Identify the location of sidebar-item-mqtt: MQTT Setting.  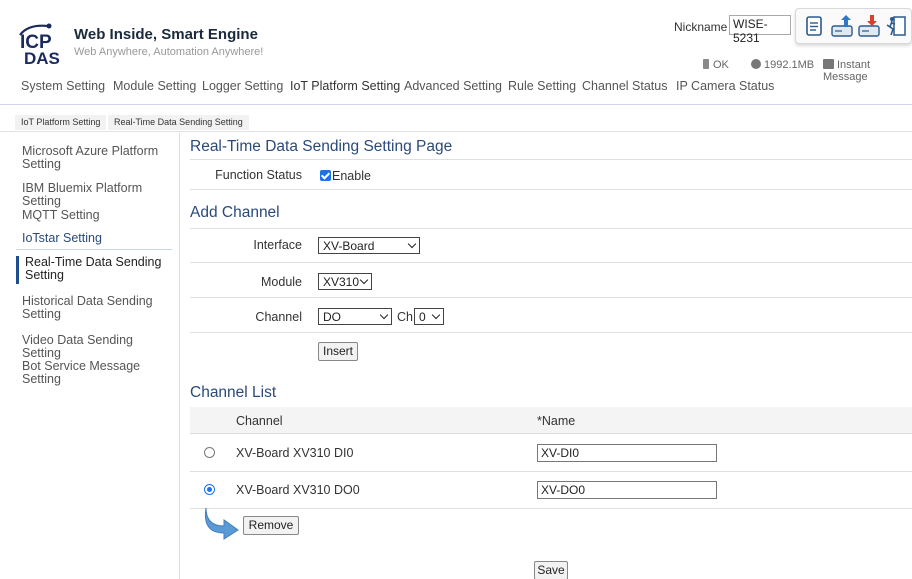
(98, 215).